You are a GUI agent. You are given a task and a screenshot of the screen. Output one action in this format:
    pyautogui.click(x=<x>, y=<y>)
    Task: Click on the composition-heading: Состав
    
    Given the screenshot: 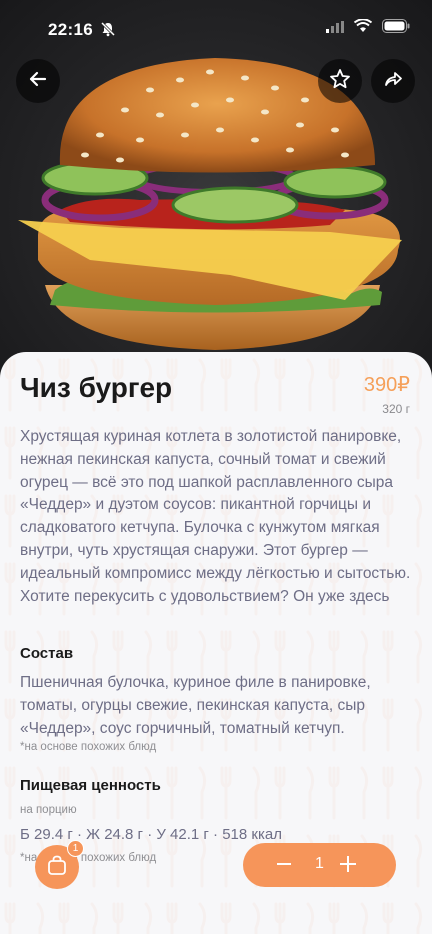 What is the action you would take?
    pyautogui.click(x=47, y=653)
    